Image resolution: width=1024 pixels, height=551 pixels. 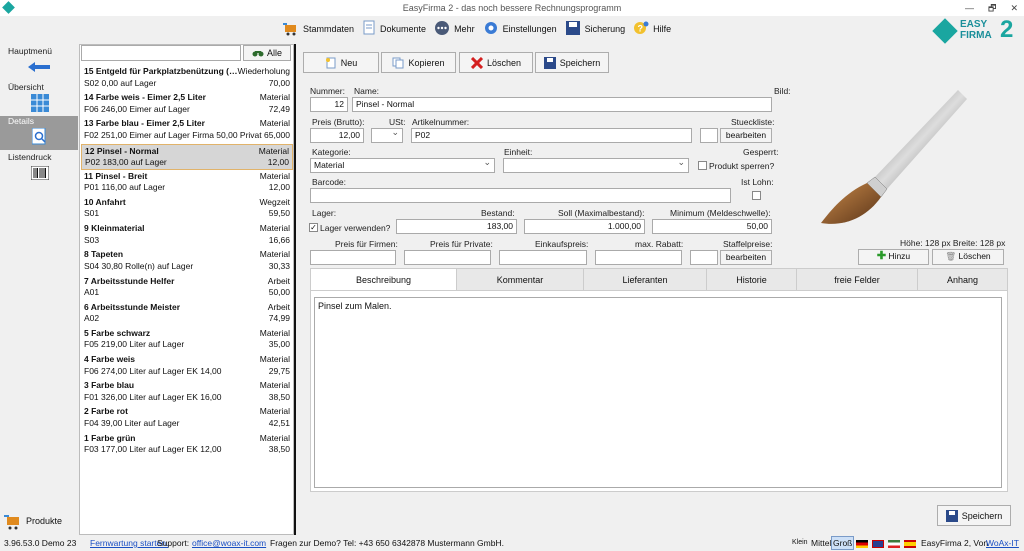 I want to click on nav-ubersicht: Übersicht, so click(x=39, y=98).